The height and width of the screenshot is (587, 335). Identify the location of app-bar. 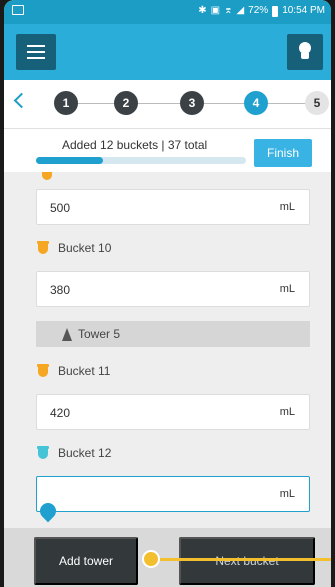
(167, 52).